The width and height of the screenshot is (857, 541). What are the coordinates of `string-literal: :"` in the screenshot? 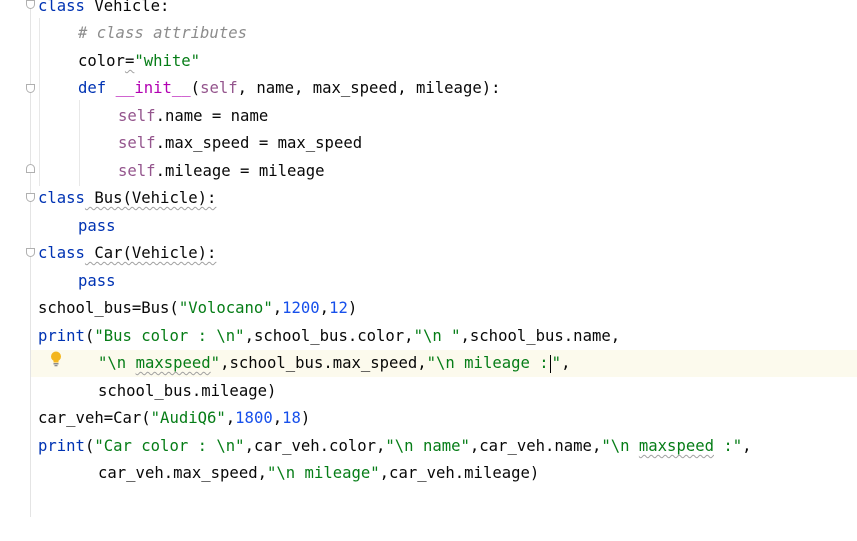 It's located at (728, 446).